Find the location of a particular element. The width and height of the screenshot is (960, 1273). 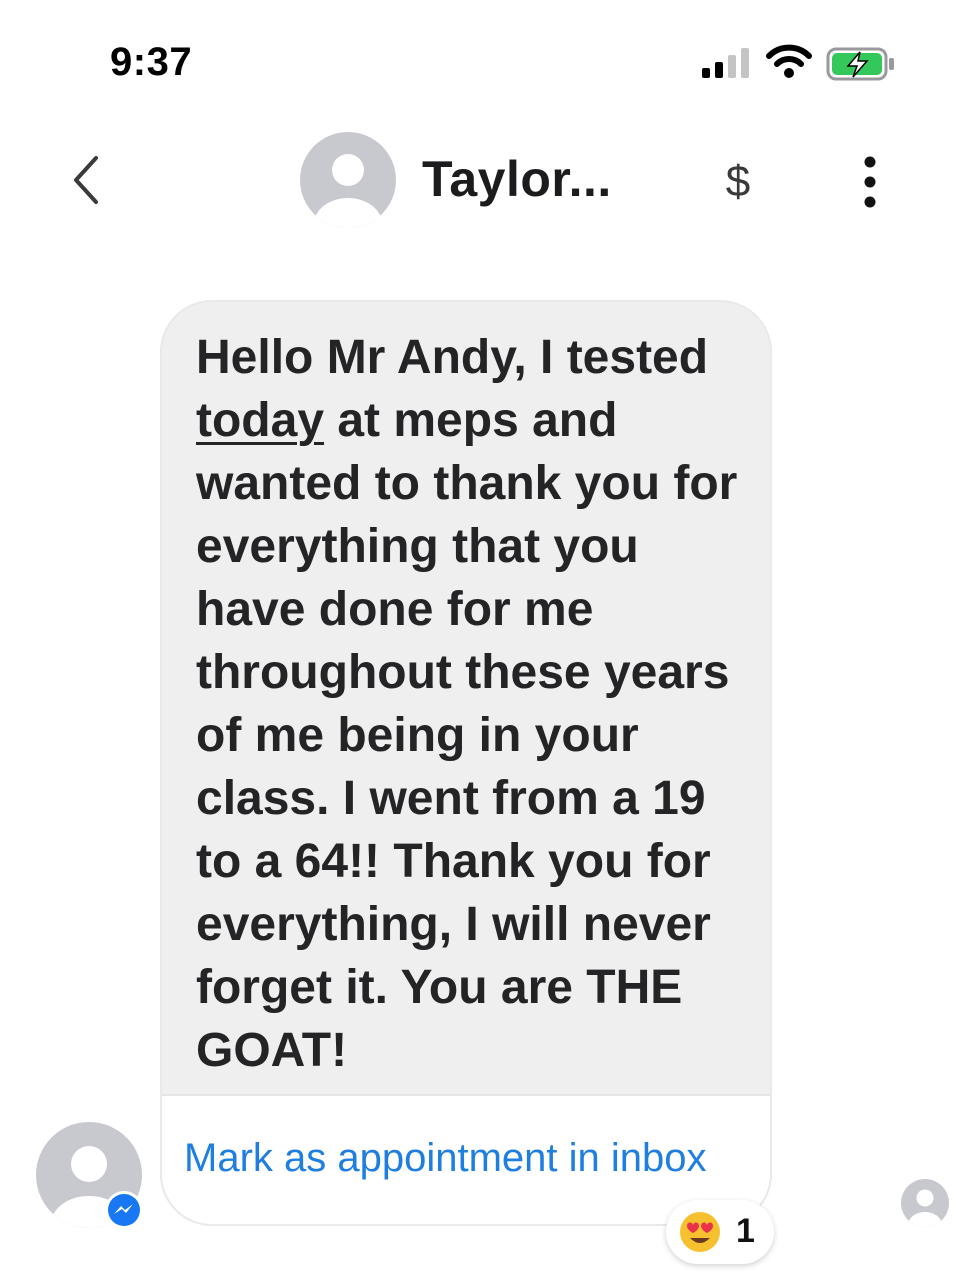

message-action-footer: Mark as appointment in inbox is located at coordinates (466, 1159).